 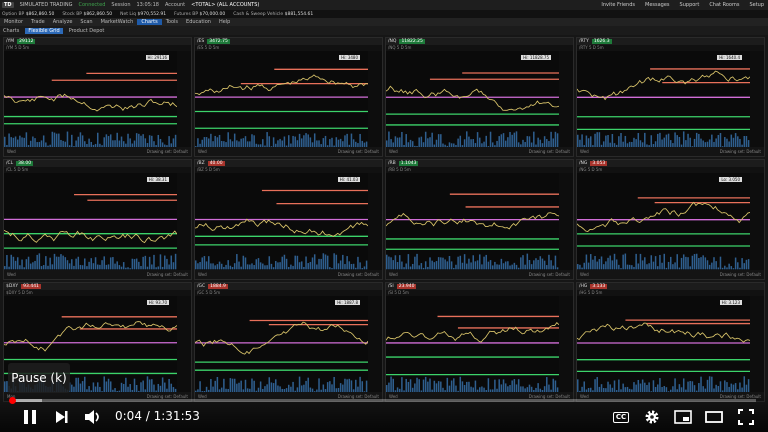 What do you see at coordinates (62, 417) in the screenshot?
I see `next-button` at bounding box center [62, 417].